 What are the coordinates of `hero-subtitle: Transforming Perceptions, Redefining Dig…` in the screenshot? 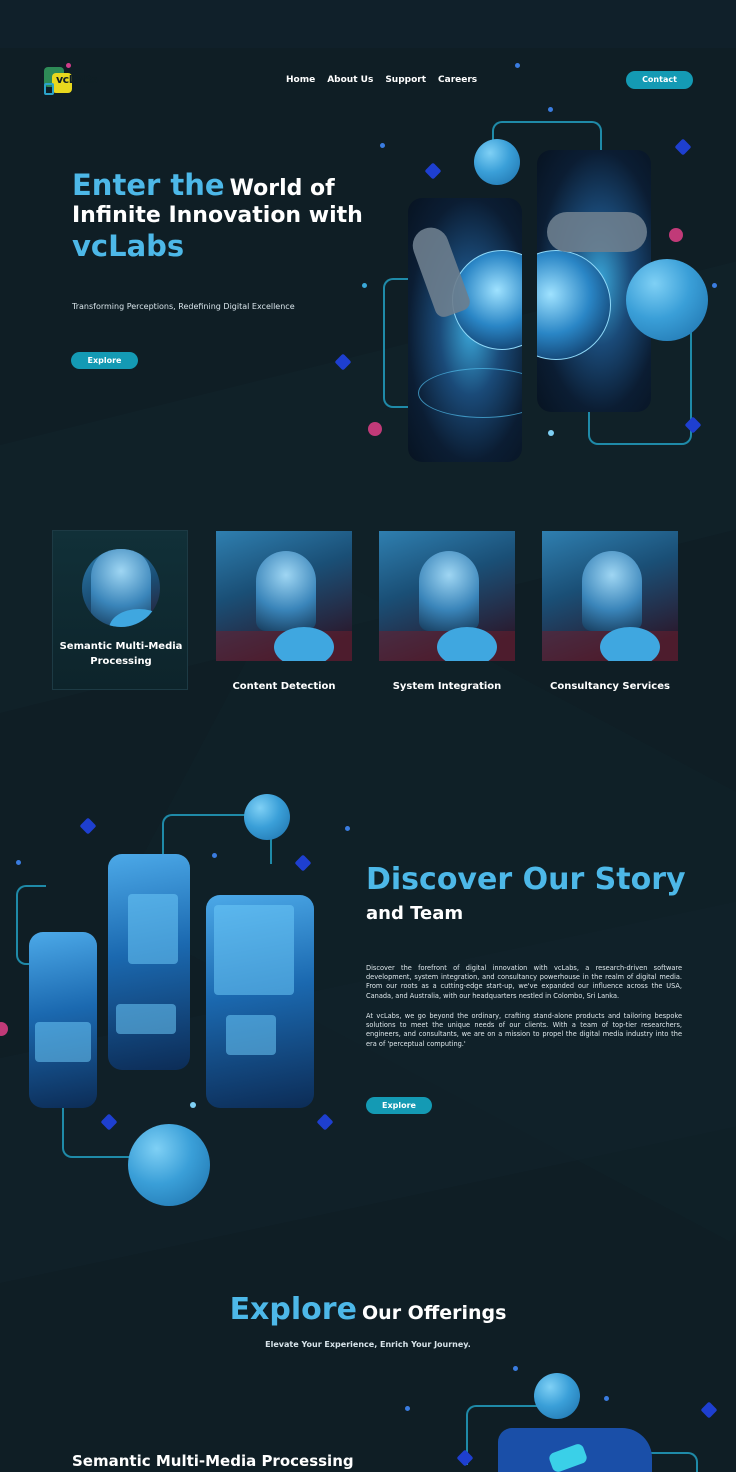 It's located at (183, 306).